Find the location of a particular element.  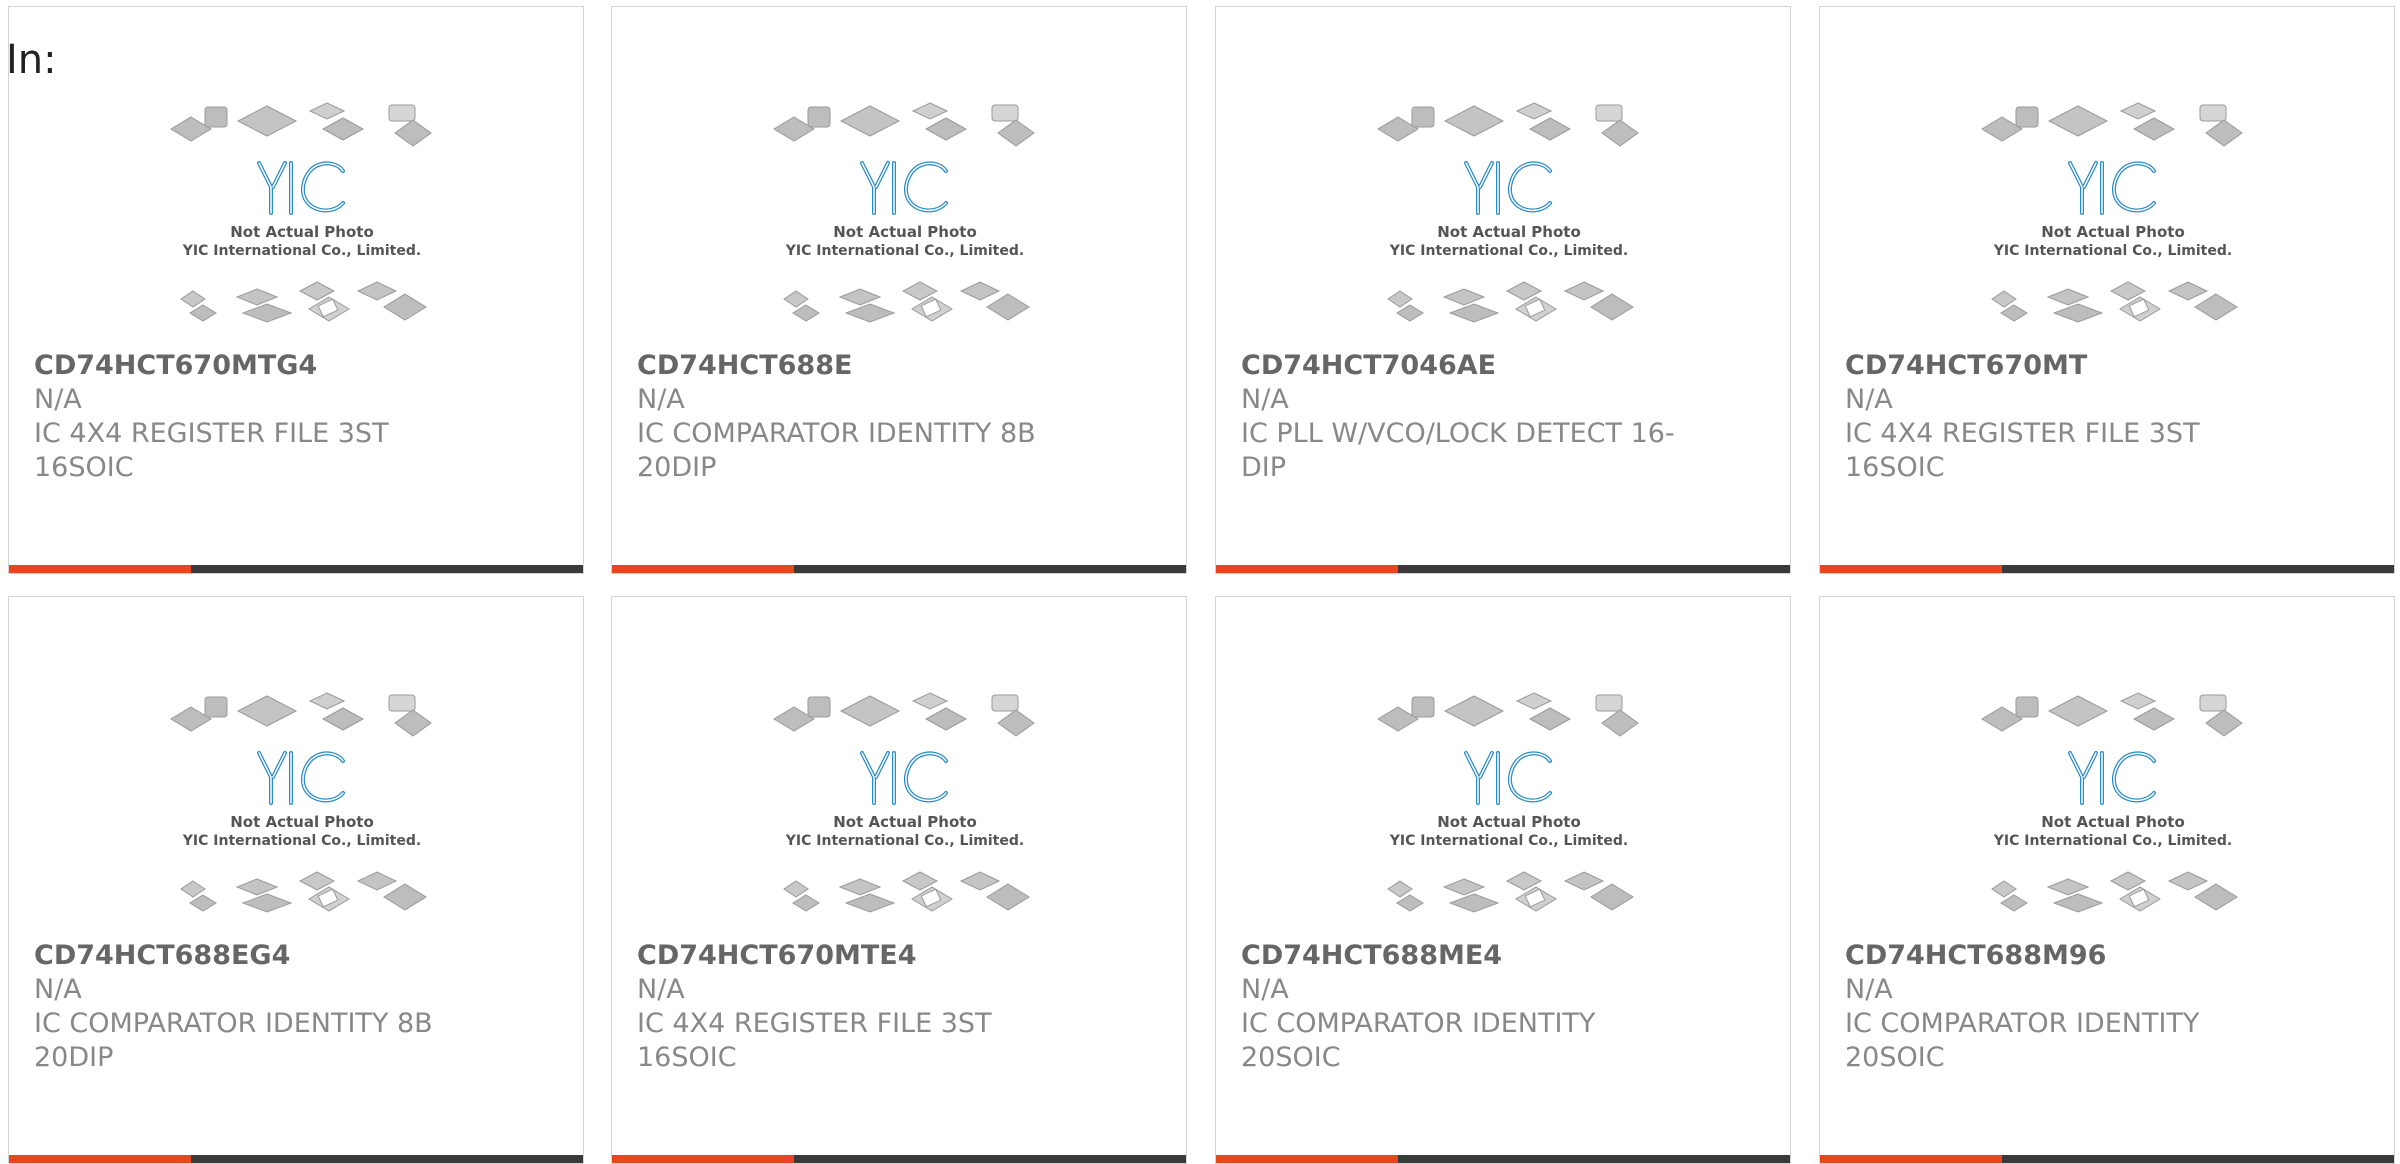

filter-label: In: is located at coordinates (31, 60).